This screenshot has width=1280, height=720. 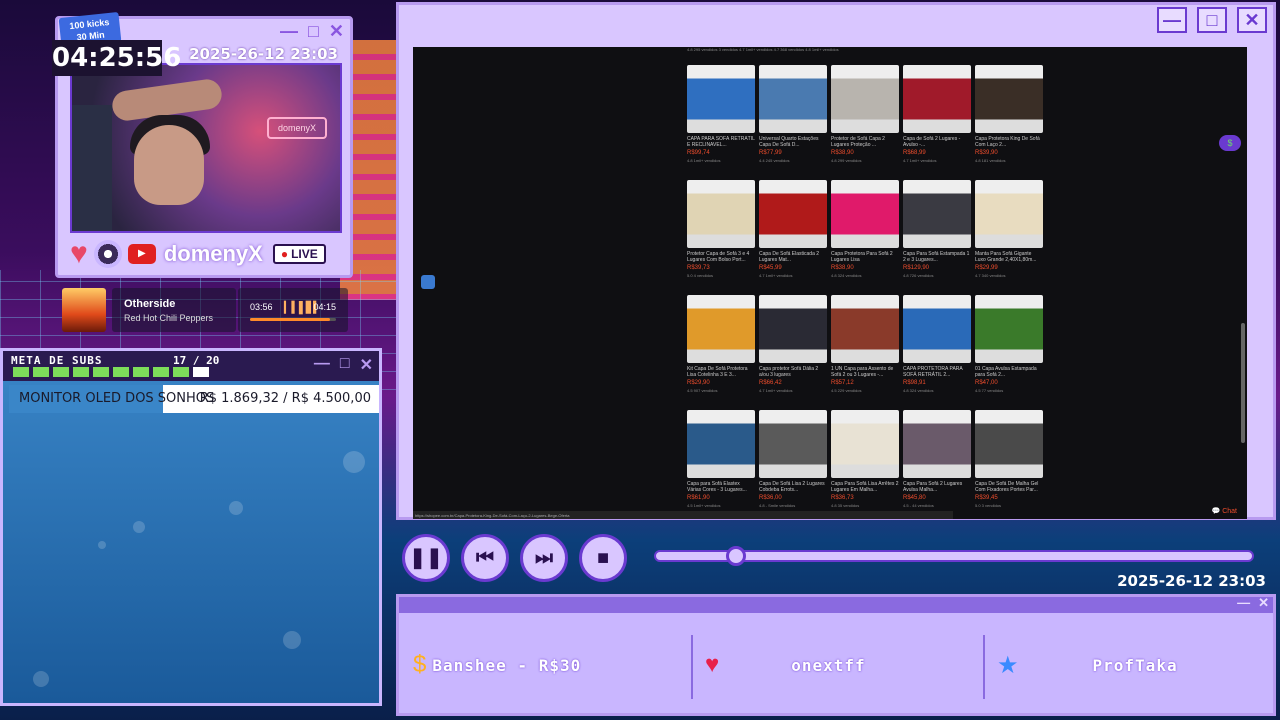 What do you see at coordinates (774, 160) in the screenshot?
I see `product-sales: 4.4 245 vendidos` at bounding box center [774, 160].